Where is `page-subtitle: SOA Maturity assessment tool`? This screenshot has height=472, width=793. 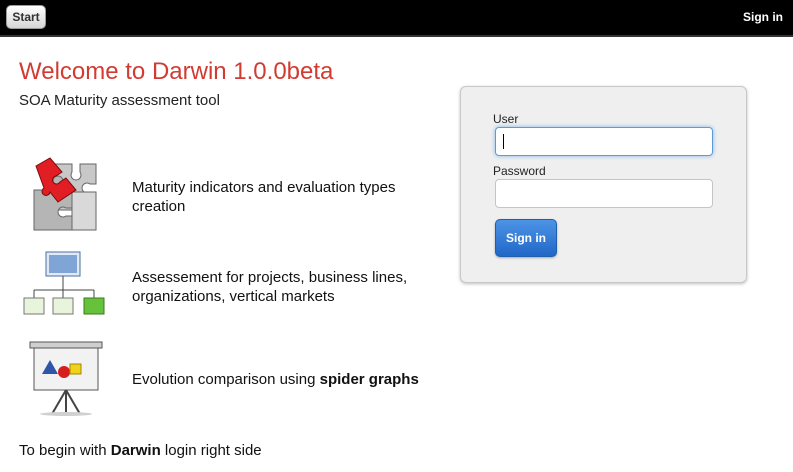 page-subtitle: SOA Maturity assessment tool is located at coordinates (119, 100).